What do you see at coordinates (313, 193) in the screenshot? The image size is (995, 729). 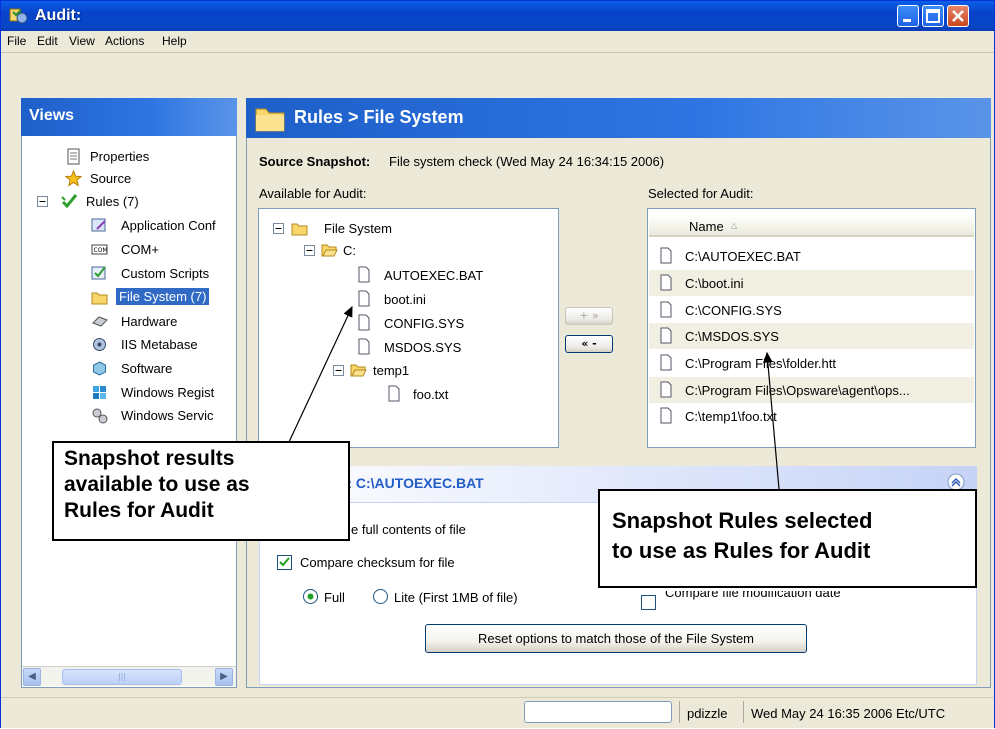 I see `available-label: Available for Audit:` at bounding box center [313, 193].